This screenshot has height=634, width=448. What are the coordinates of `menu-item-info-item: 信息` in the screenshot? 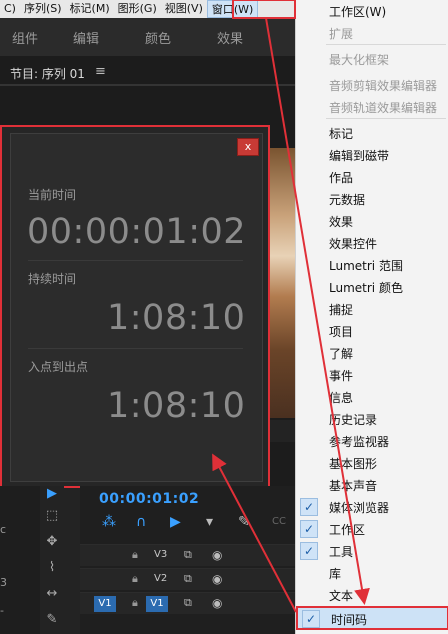 It's located at (372, 397).